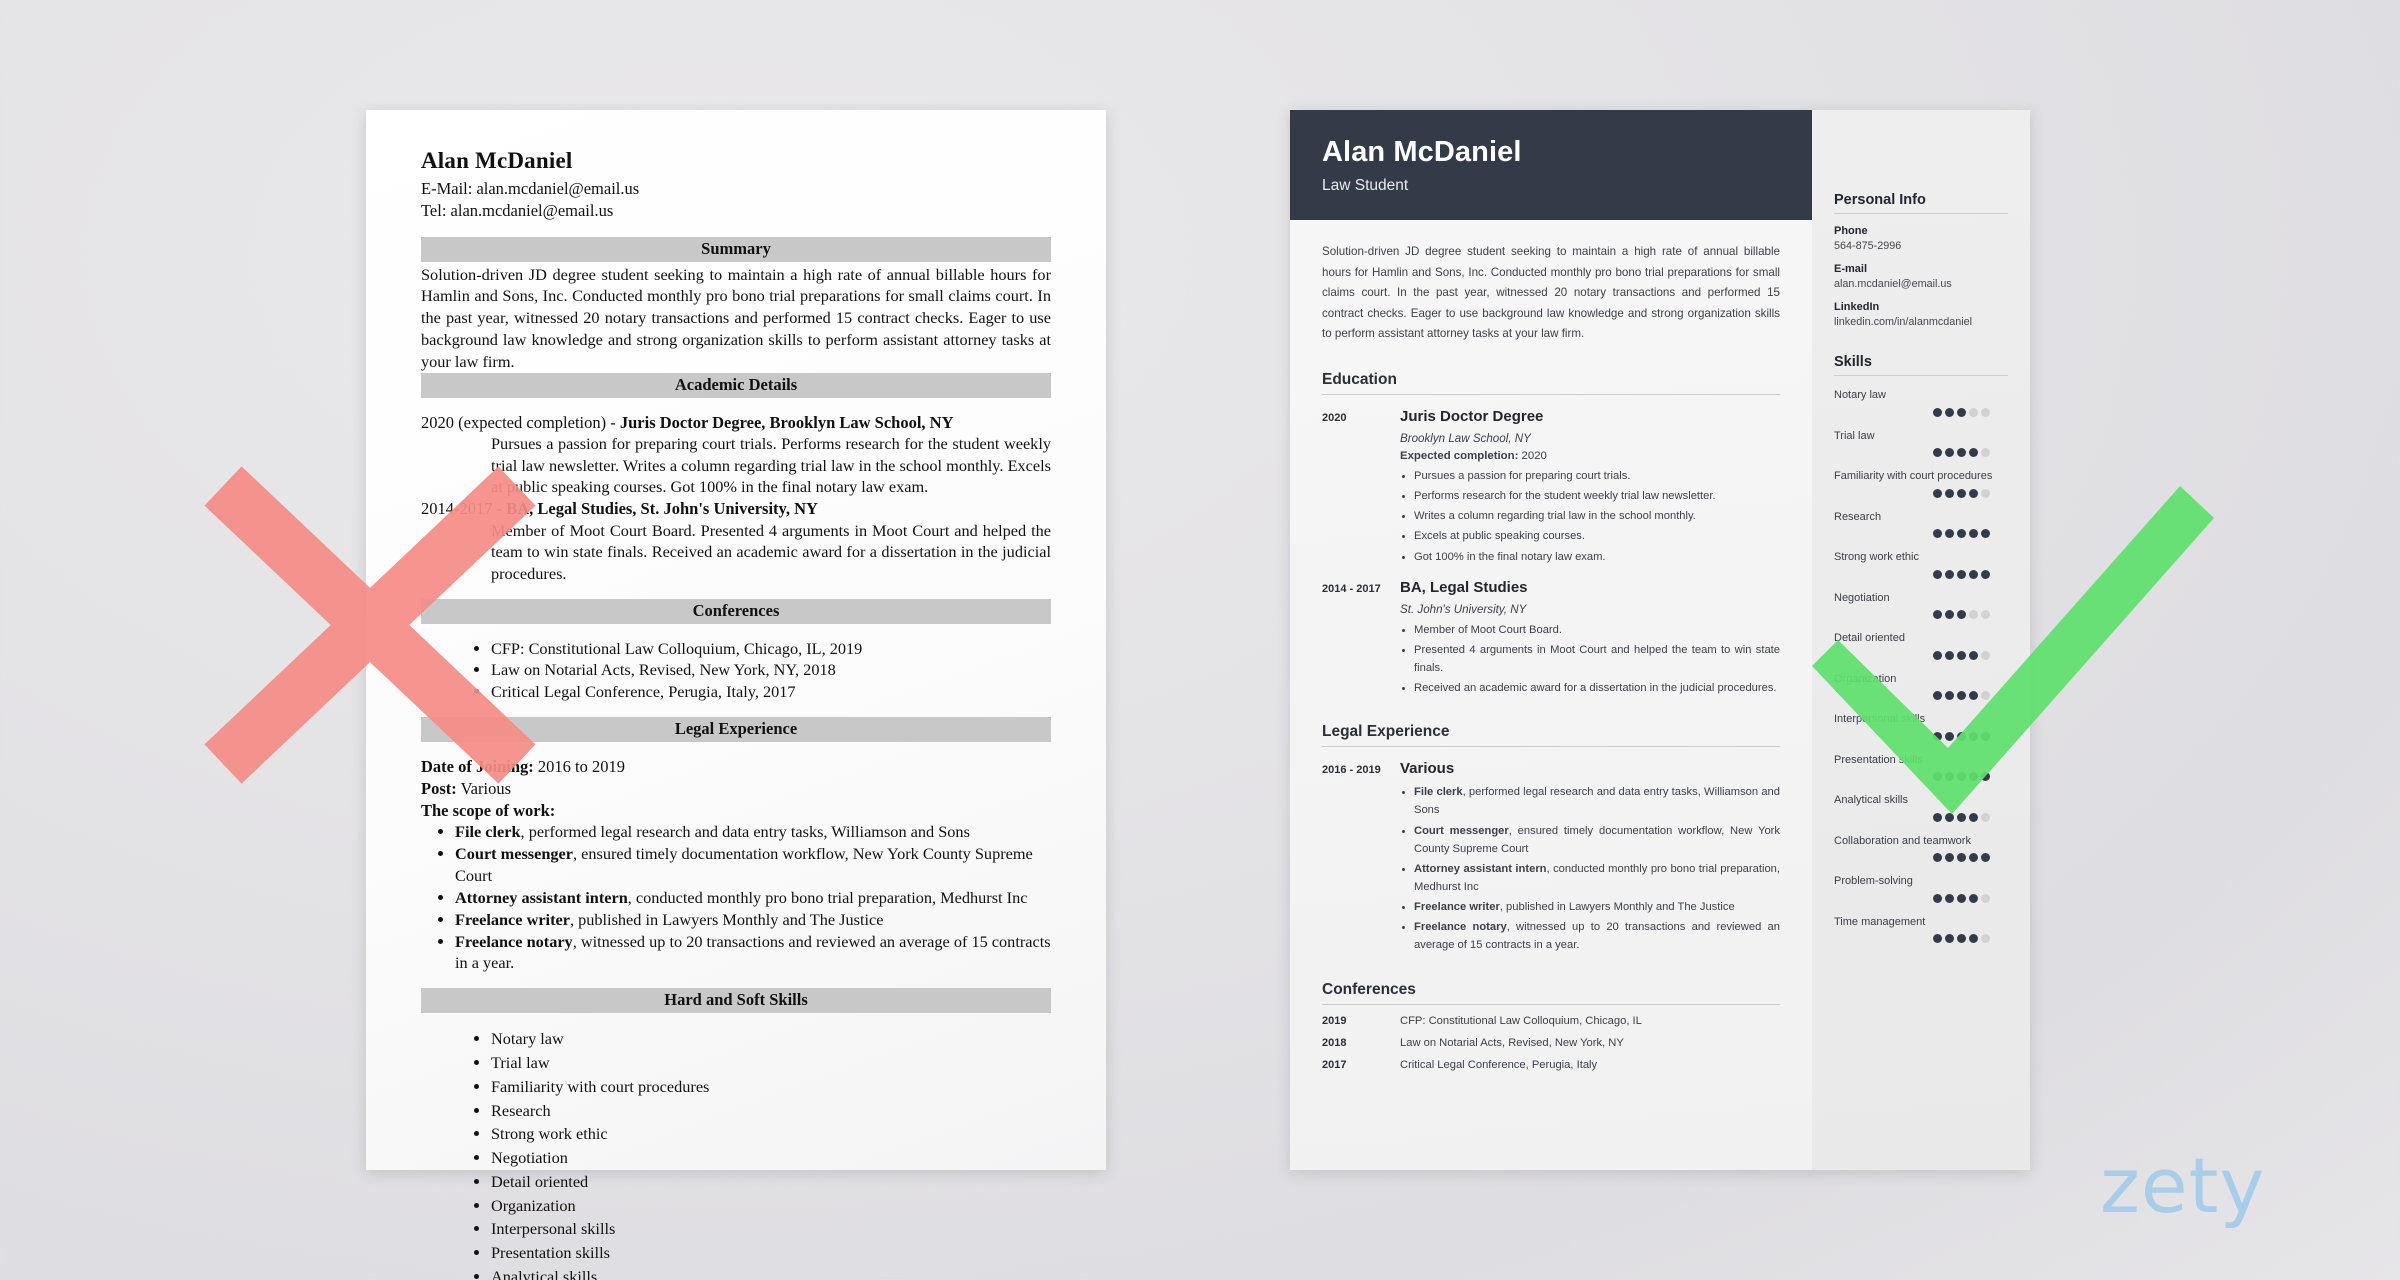  I want to click on good-resume-header: Alan McDaniel Law Student, so click(1551, 165).